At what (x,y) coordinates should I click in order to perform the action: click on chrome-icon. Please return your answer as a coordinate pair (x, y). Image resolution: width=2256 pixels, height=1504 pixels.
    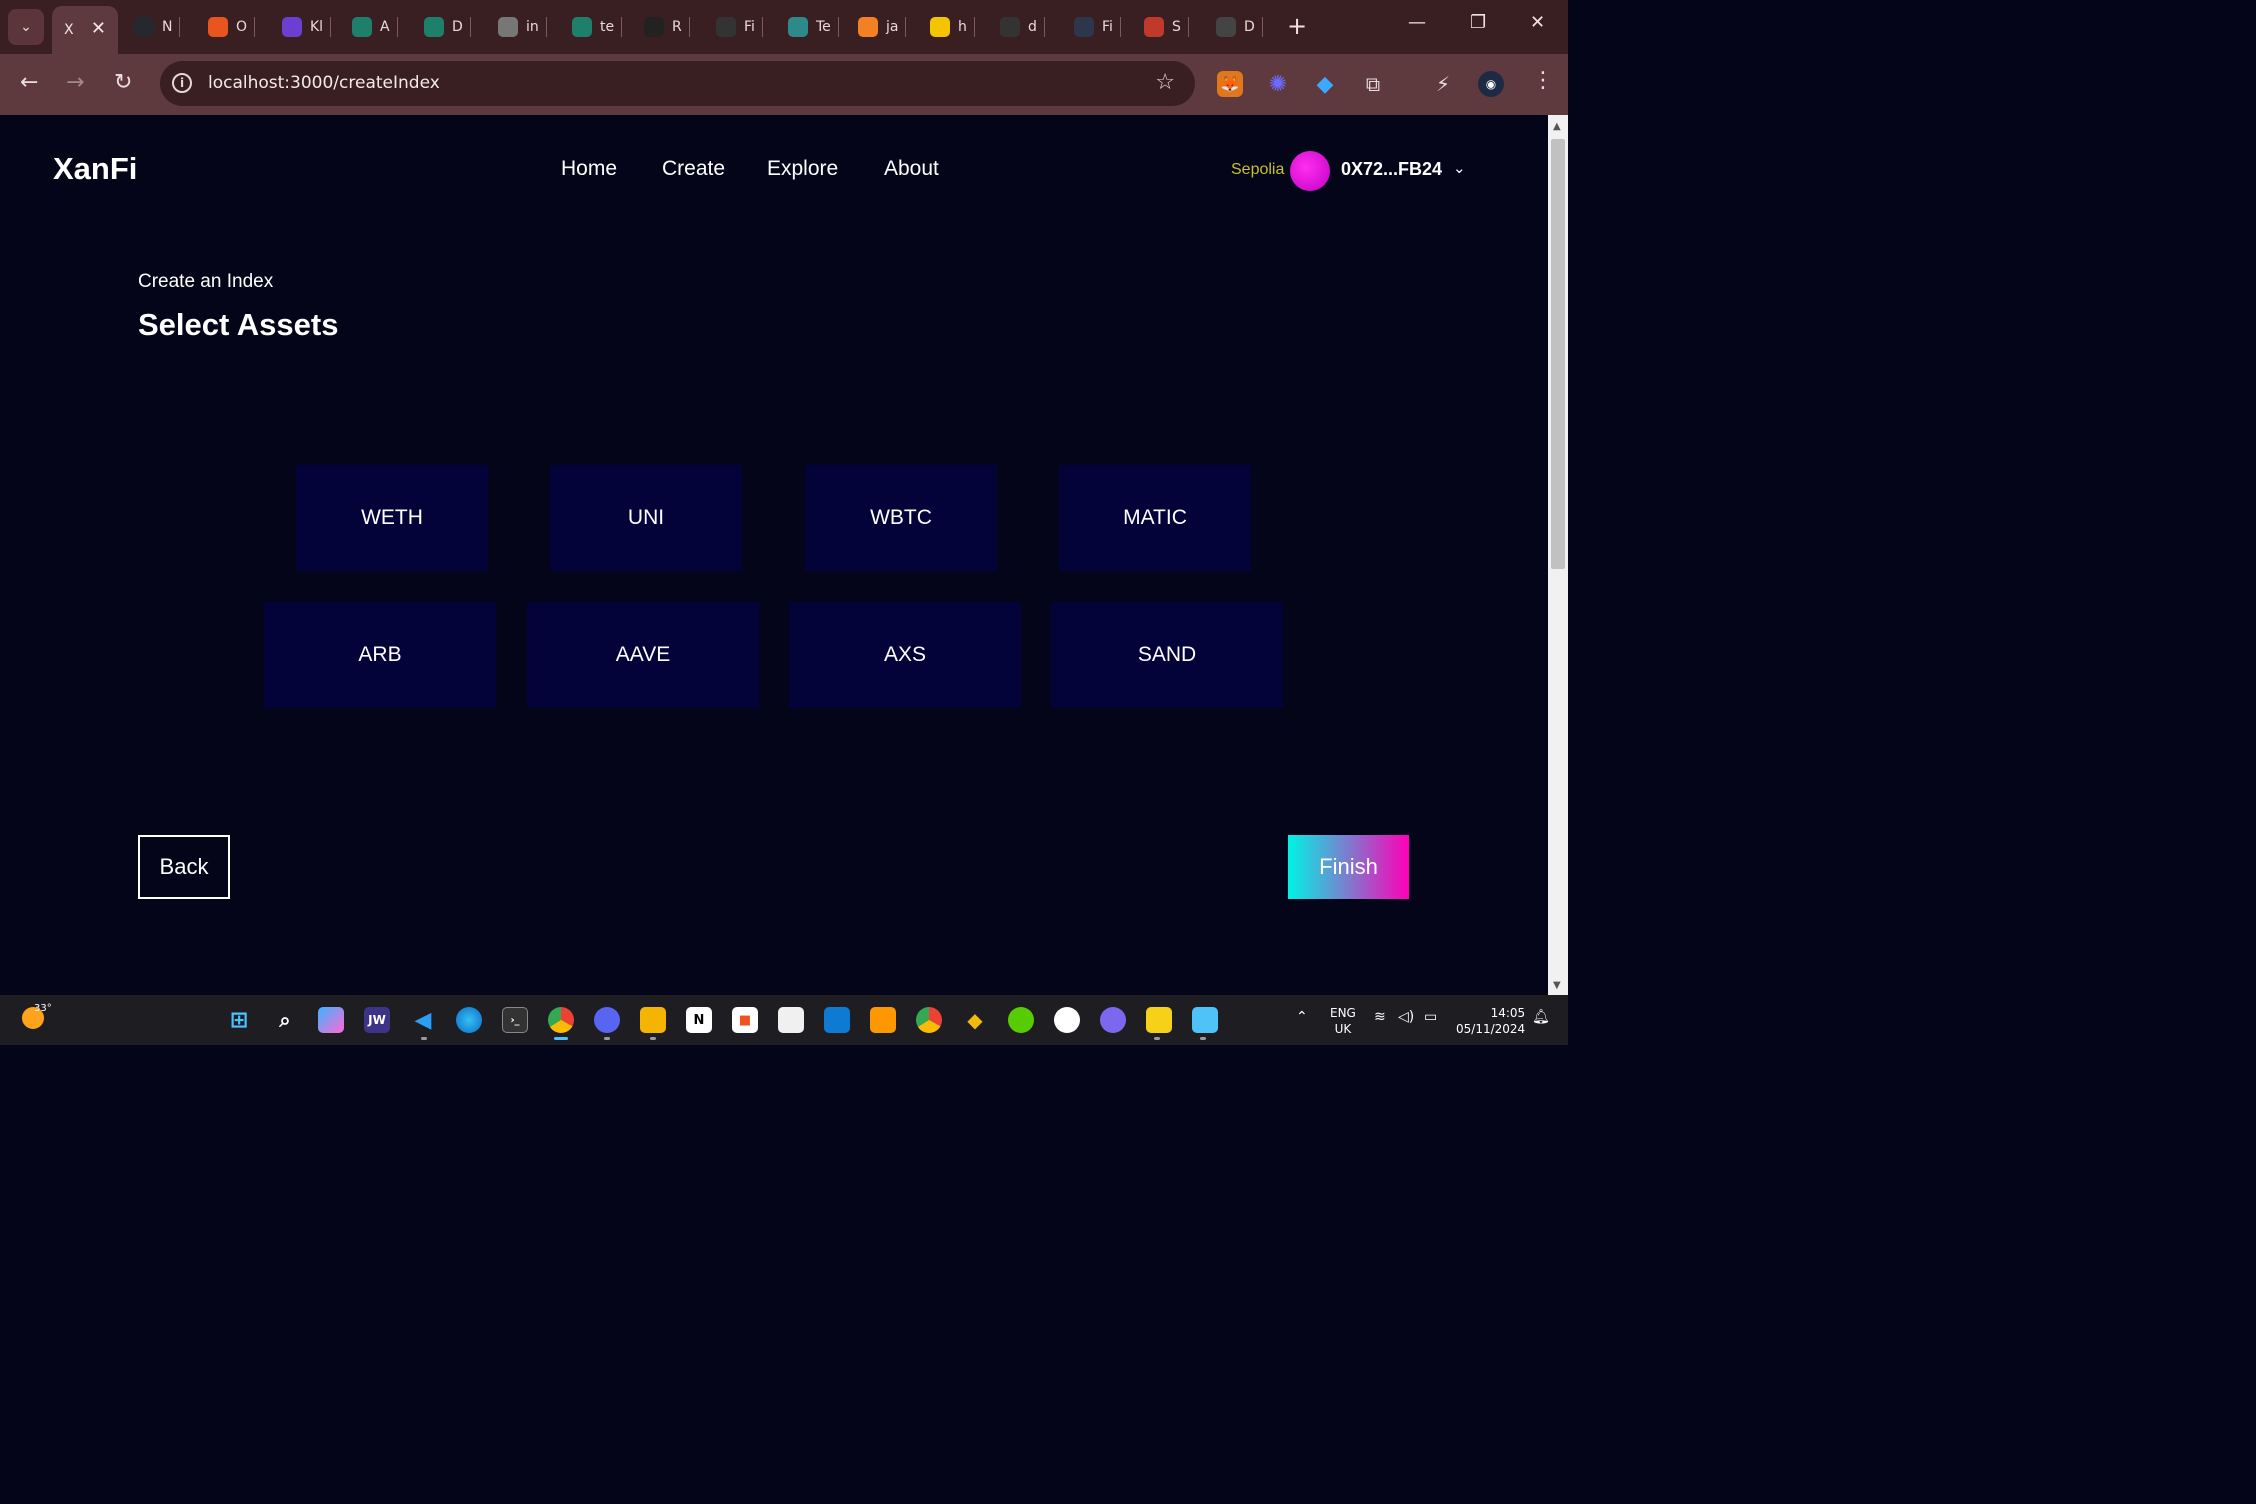
    Looking at the image, I should click on (561, 1020).